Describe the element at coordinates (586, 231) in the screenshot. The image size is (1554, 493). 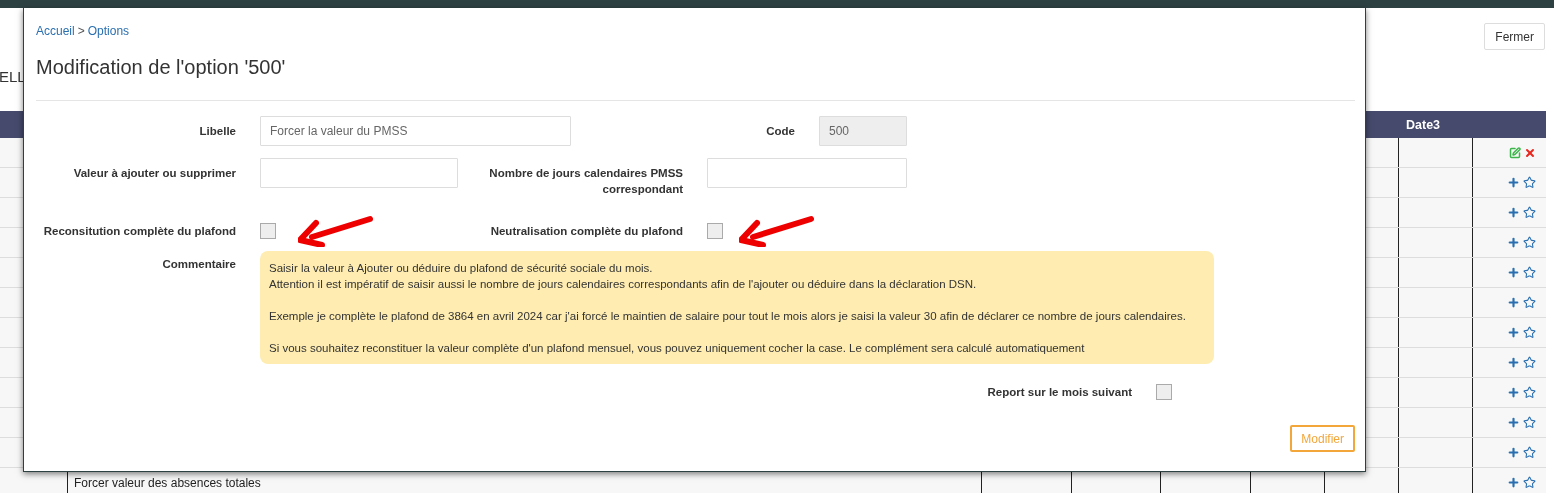
I see `field-label: Neutralisation complète du plafond` at that location.